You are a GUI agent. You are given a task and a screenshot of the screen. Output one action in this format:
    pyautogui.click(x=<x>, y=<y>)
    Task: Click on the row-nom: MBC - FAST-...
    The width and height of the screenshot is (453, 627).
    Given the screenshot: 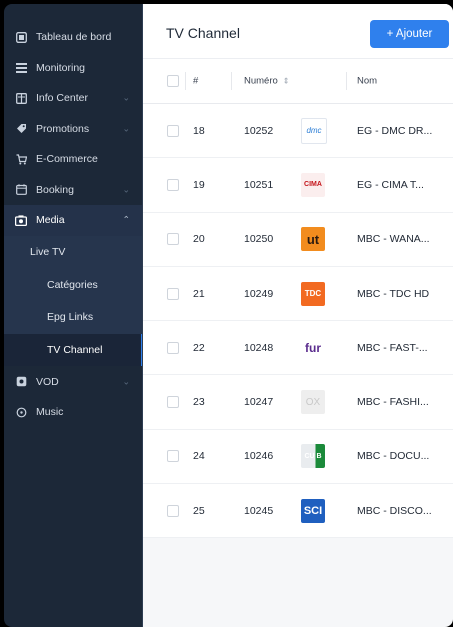 What is the action you would take?
    pyautogui.click(x=392, y=347)
    